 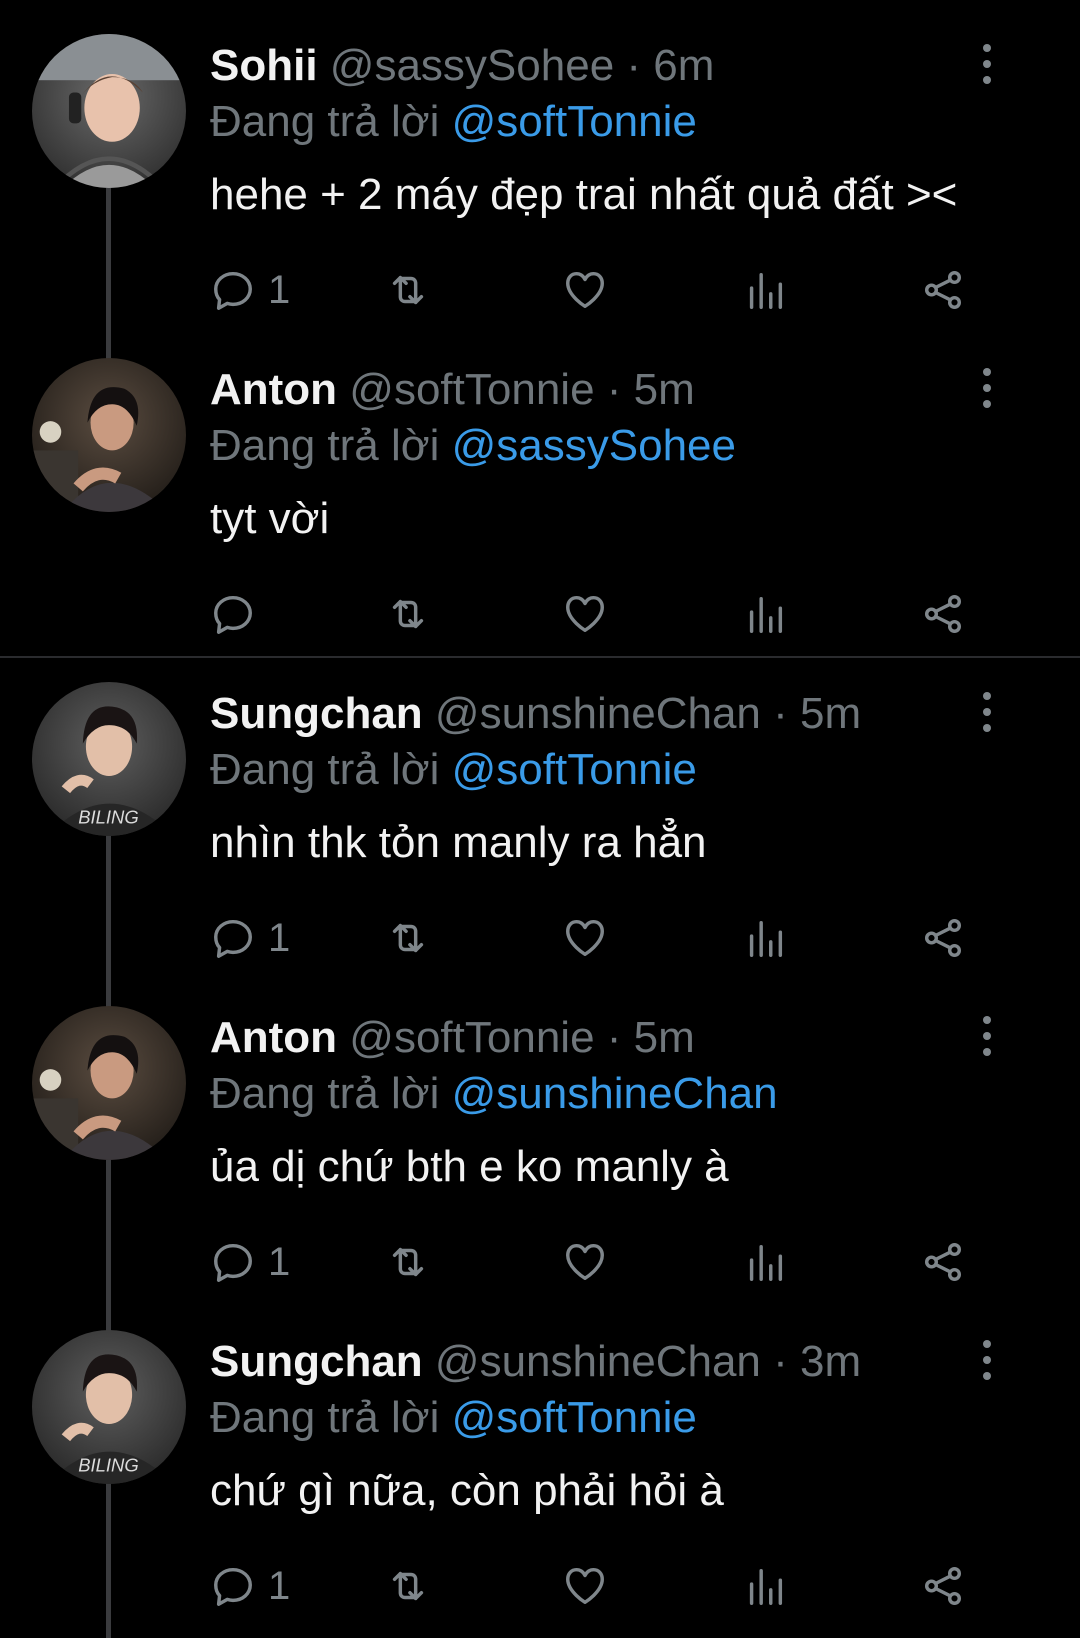 I want to click on tweet-text: tyt vời, so click(x=270, y=518).